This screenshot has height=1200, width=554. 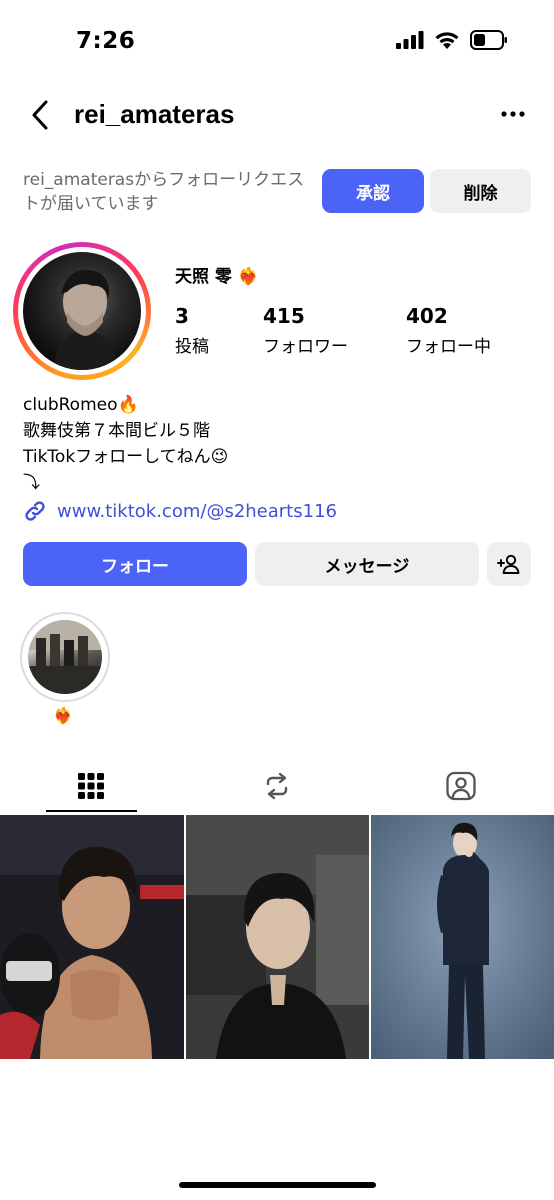 I want to click on status-icons, so click(x=452, y=40).